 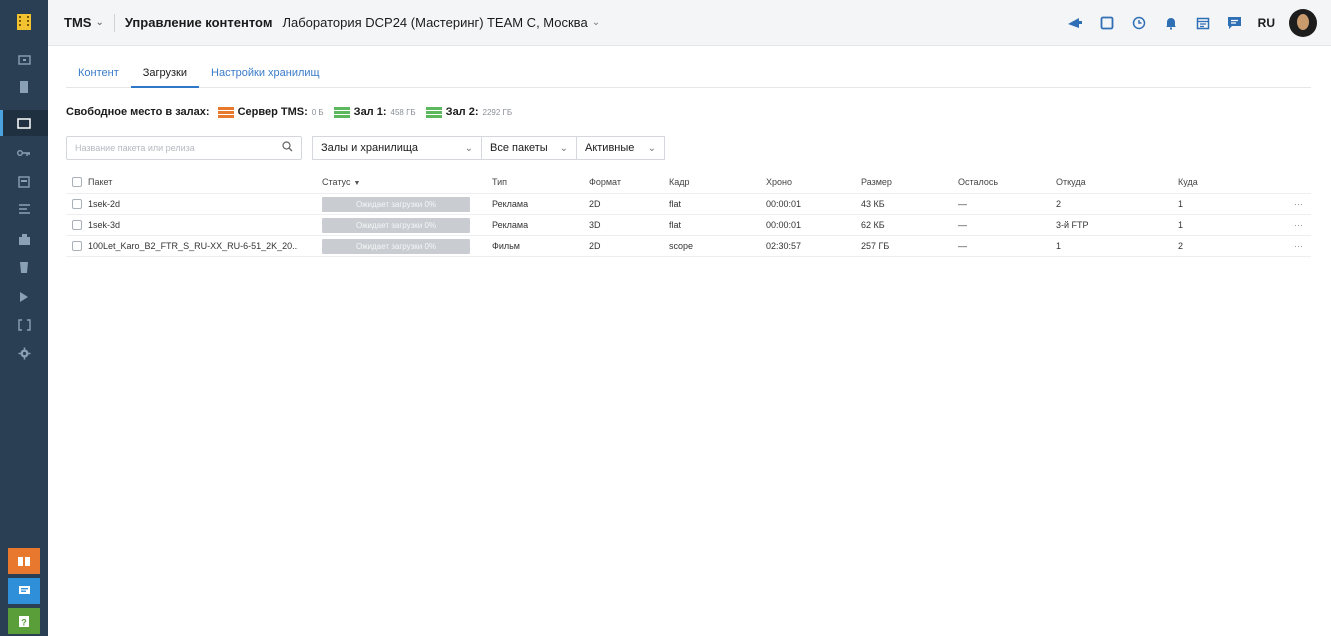 I want to click on language-switcher: RU, so click(x=1266, y=23).